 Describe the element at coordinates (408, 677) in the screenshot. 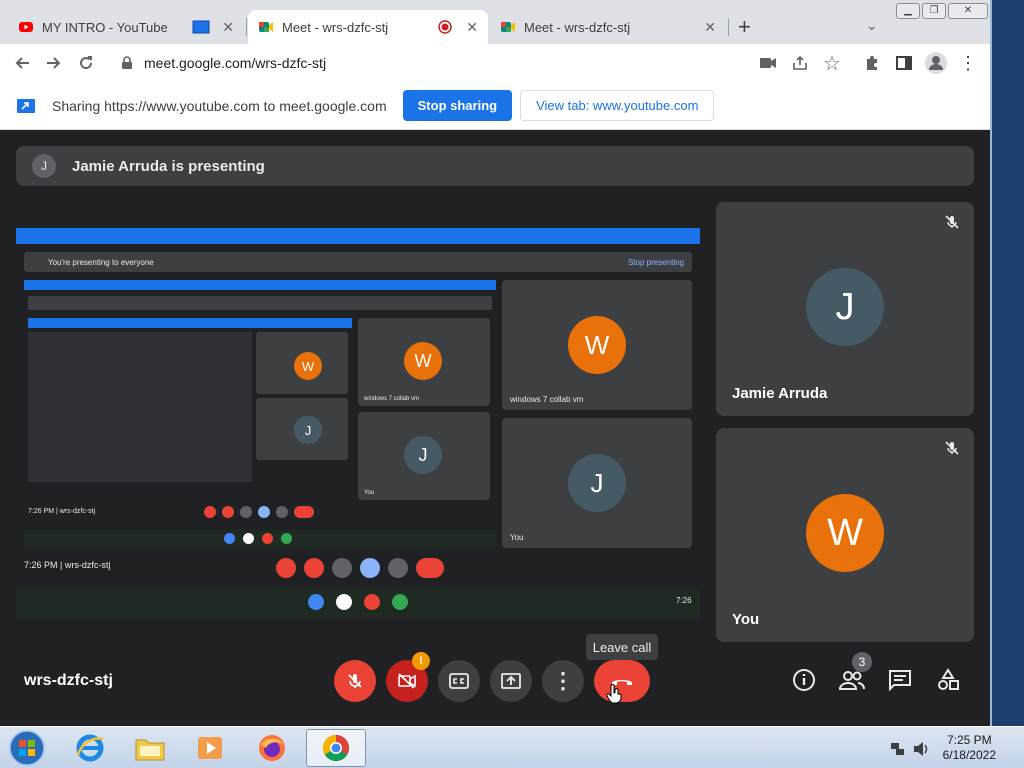

I see `camera-toggle-button: !` at that location.